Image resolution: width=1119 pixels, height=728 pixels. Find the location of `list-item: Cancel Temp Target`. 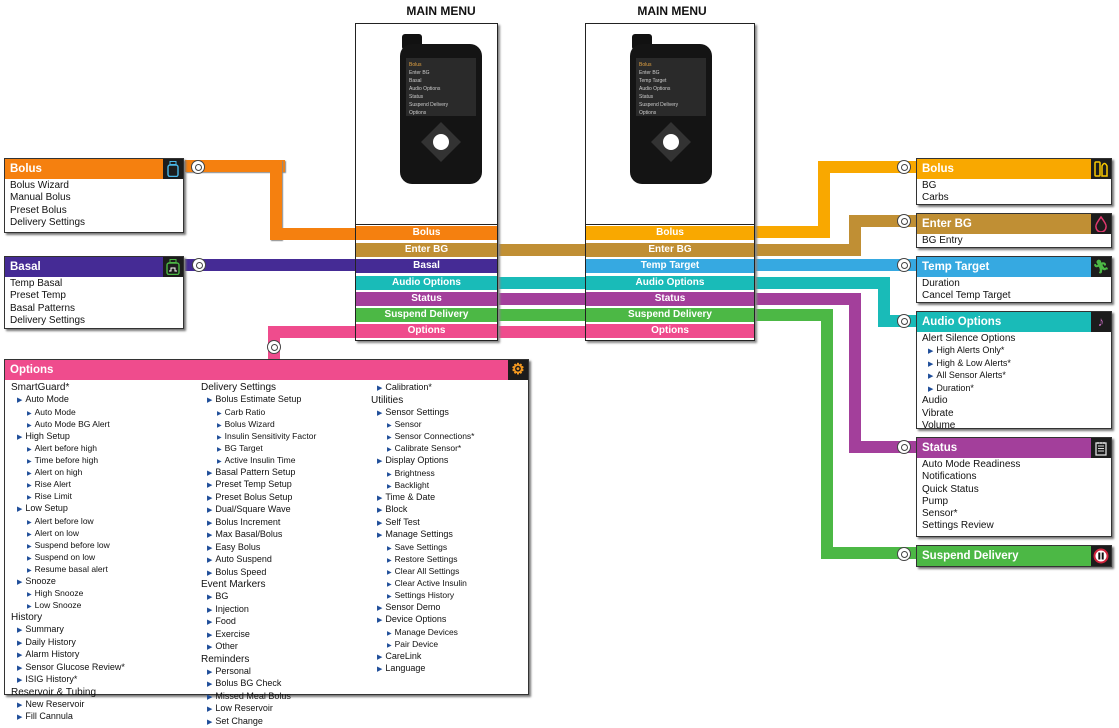

list-item: Cancel Temp Target is located at coordinates (1014, 296).